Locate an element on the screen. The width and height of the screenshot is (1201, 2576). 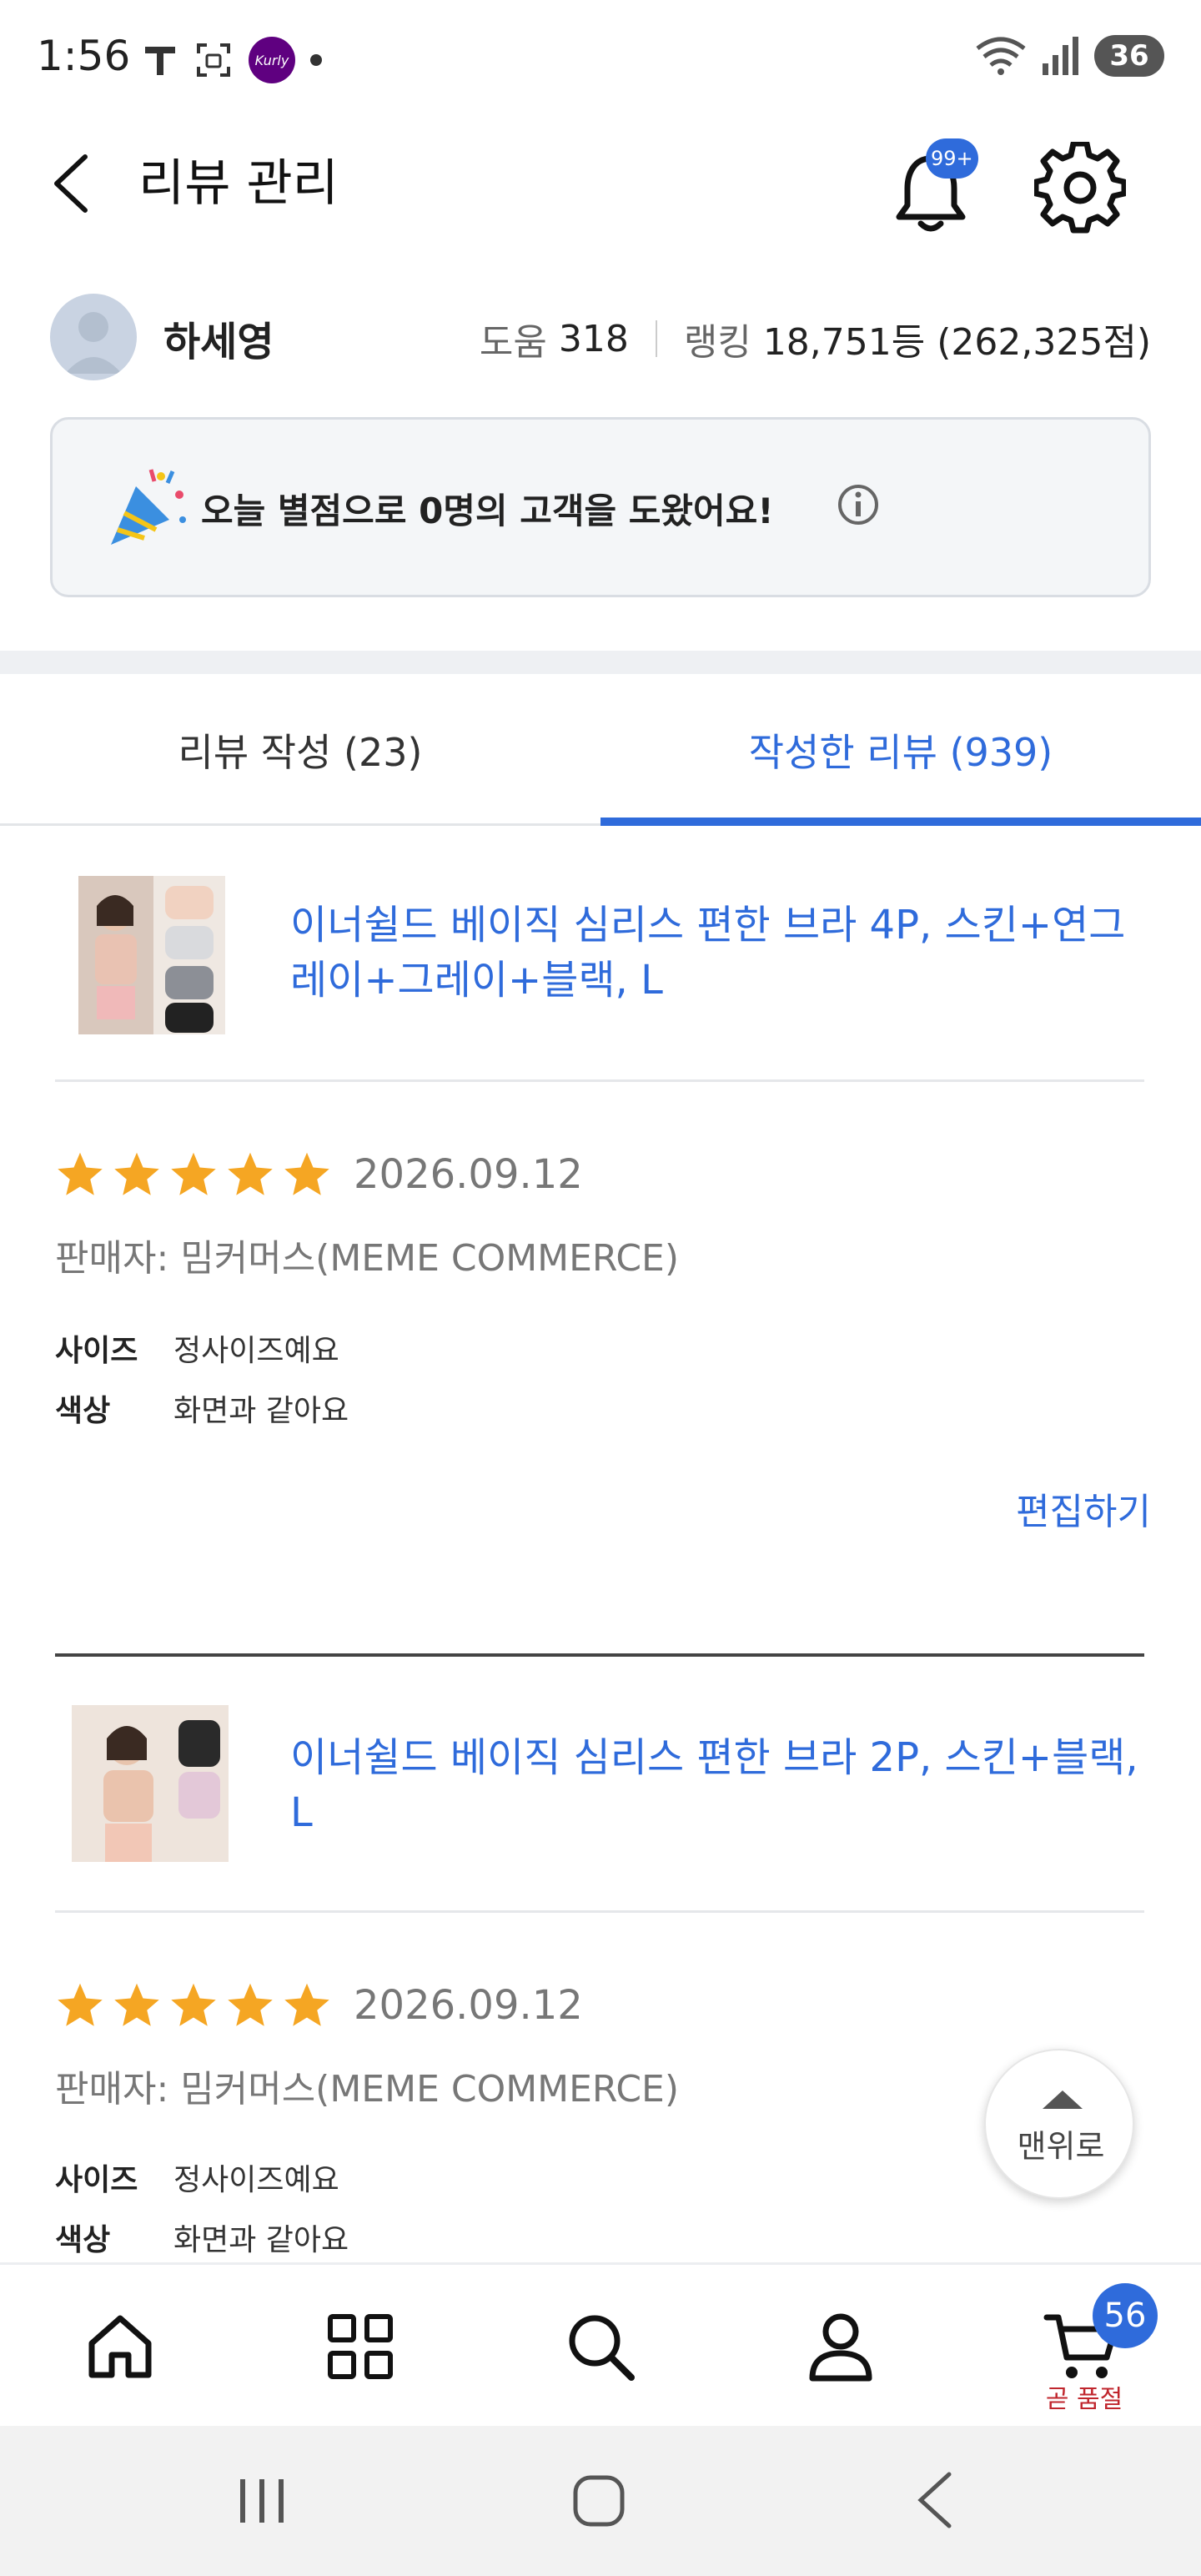
info-icon is located at coordinates (859, 504).